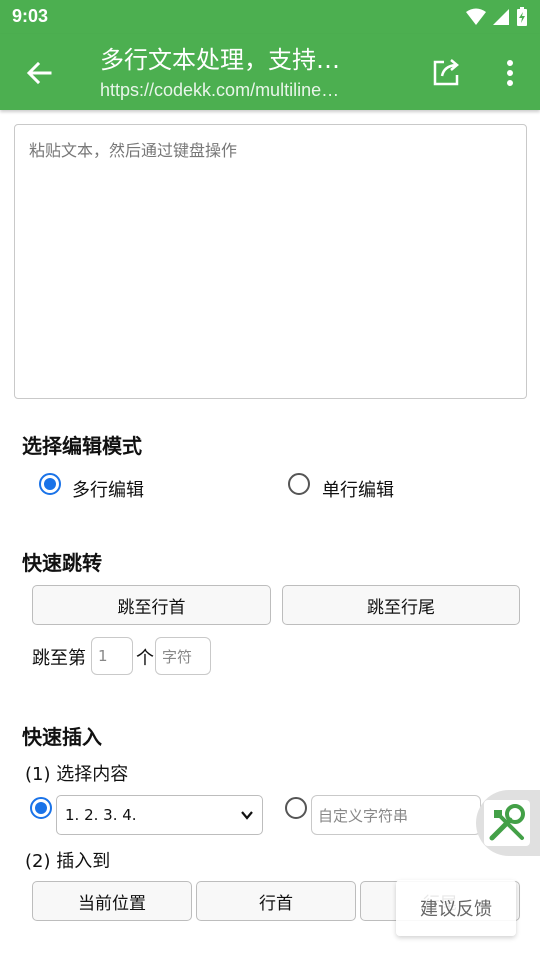 The image size is (540, 960). I want to click on tools-icon, so click(507, 823).